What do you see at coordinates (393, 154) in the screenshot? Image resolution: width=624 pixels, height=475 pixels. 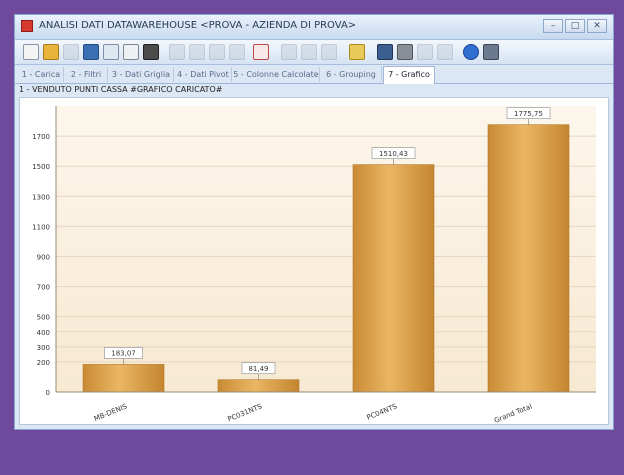 I see `data-label: 1510,43` at bounding box center [393, 154].